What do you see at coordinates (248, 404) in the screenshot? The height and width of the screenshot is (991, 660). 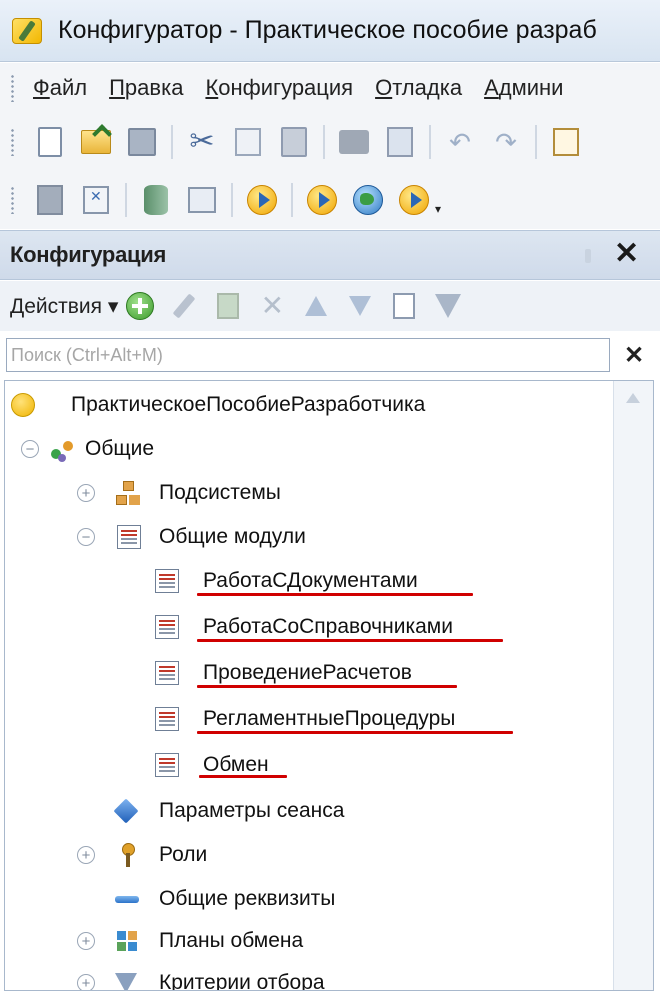 I see `tree-label: ПрактическоеПособиеРазработчика` at bounding box center [248, 404].